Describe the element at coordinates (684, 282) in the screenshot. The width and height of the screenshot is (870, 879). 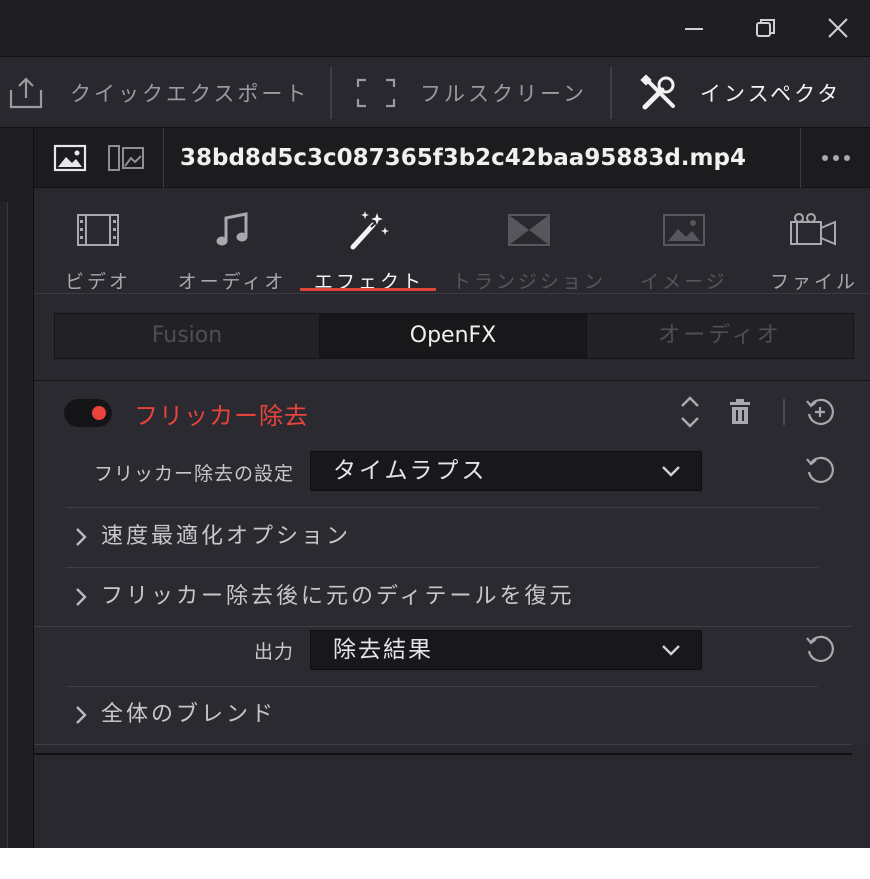
I see `tab-image-label: イメージ` at that location.